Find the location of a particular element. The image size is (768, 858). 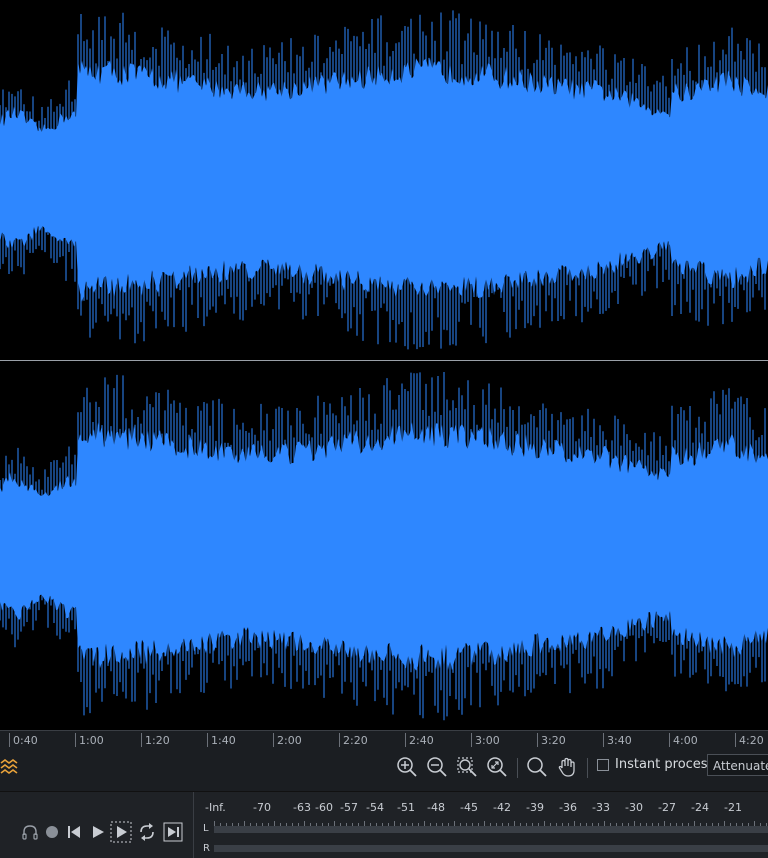

skip-to-start-icon is located at coordinates (74, 832).